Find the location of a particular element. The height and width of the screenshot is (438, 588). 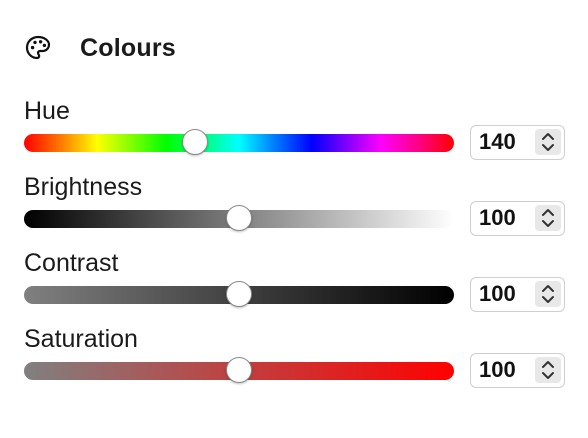

brightness-slider-thumb is located at coordinates (239, 218).